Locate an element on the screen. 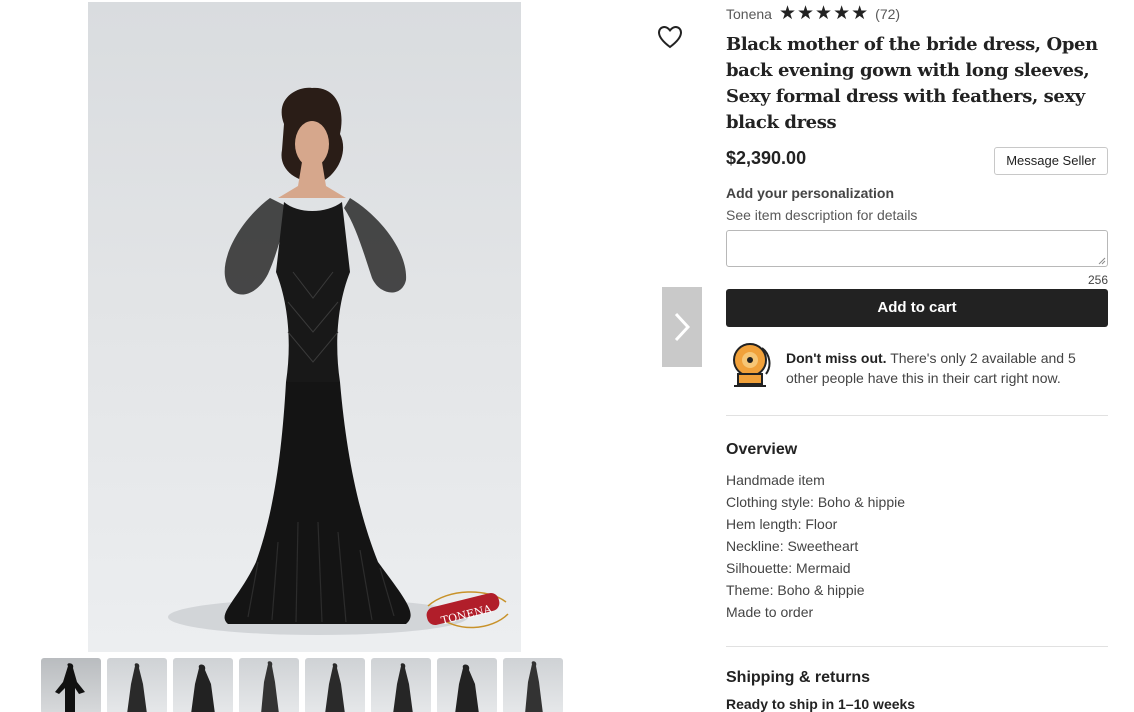 The width and height of the screenshot is (1134, 712). heart-icon is located at coordinates (670, 37).